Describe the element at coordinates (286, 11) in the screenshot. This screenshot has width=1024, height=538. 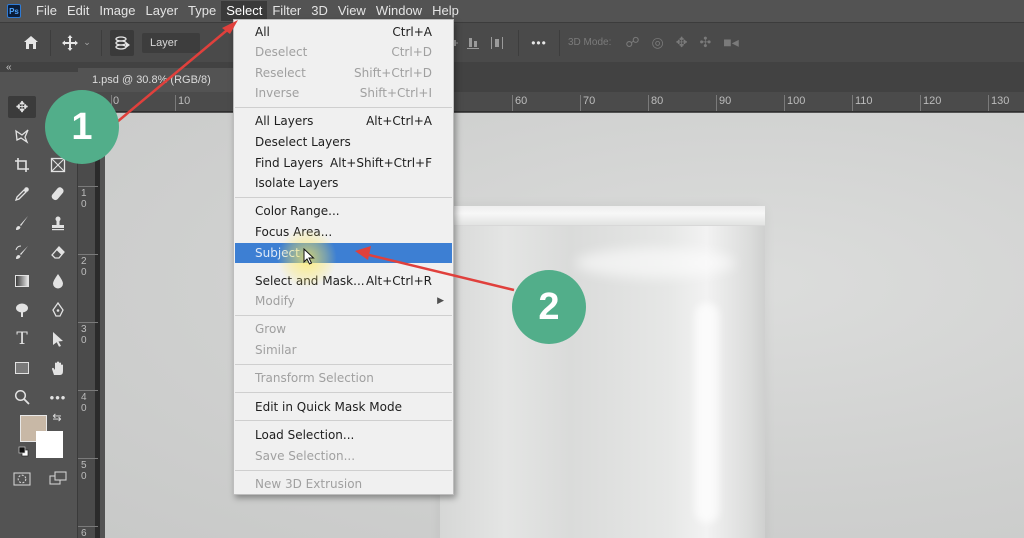
I see `menu-filter: Filter` at that location.